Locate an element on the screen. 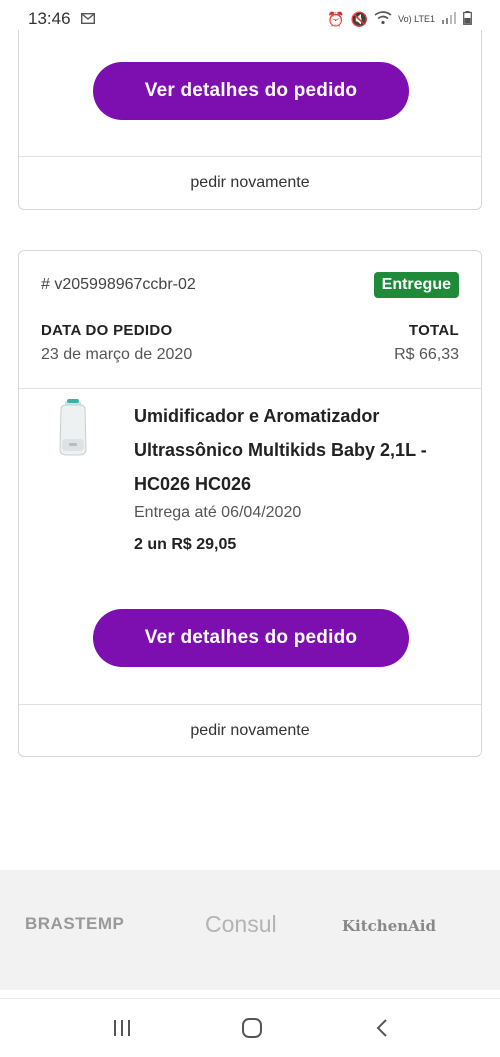 This screenshot has width=500, height=1057. wifi-icon is located at coordinates (383, 19).